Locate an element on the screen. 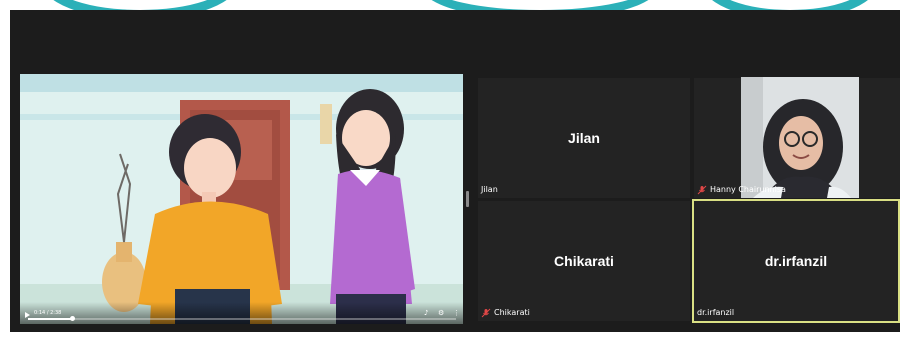  panel-resize-handle is located at coordinates (467, 199).